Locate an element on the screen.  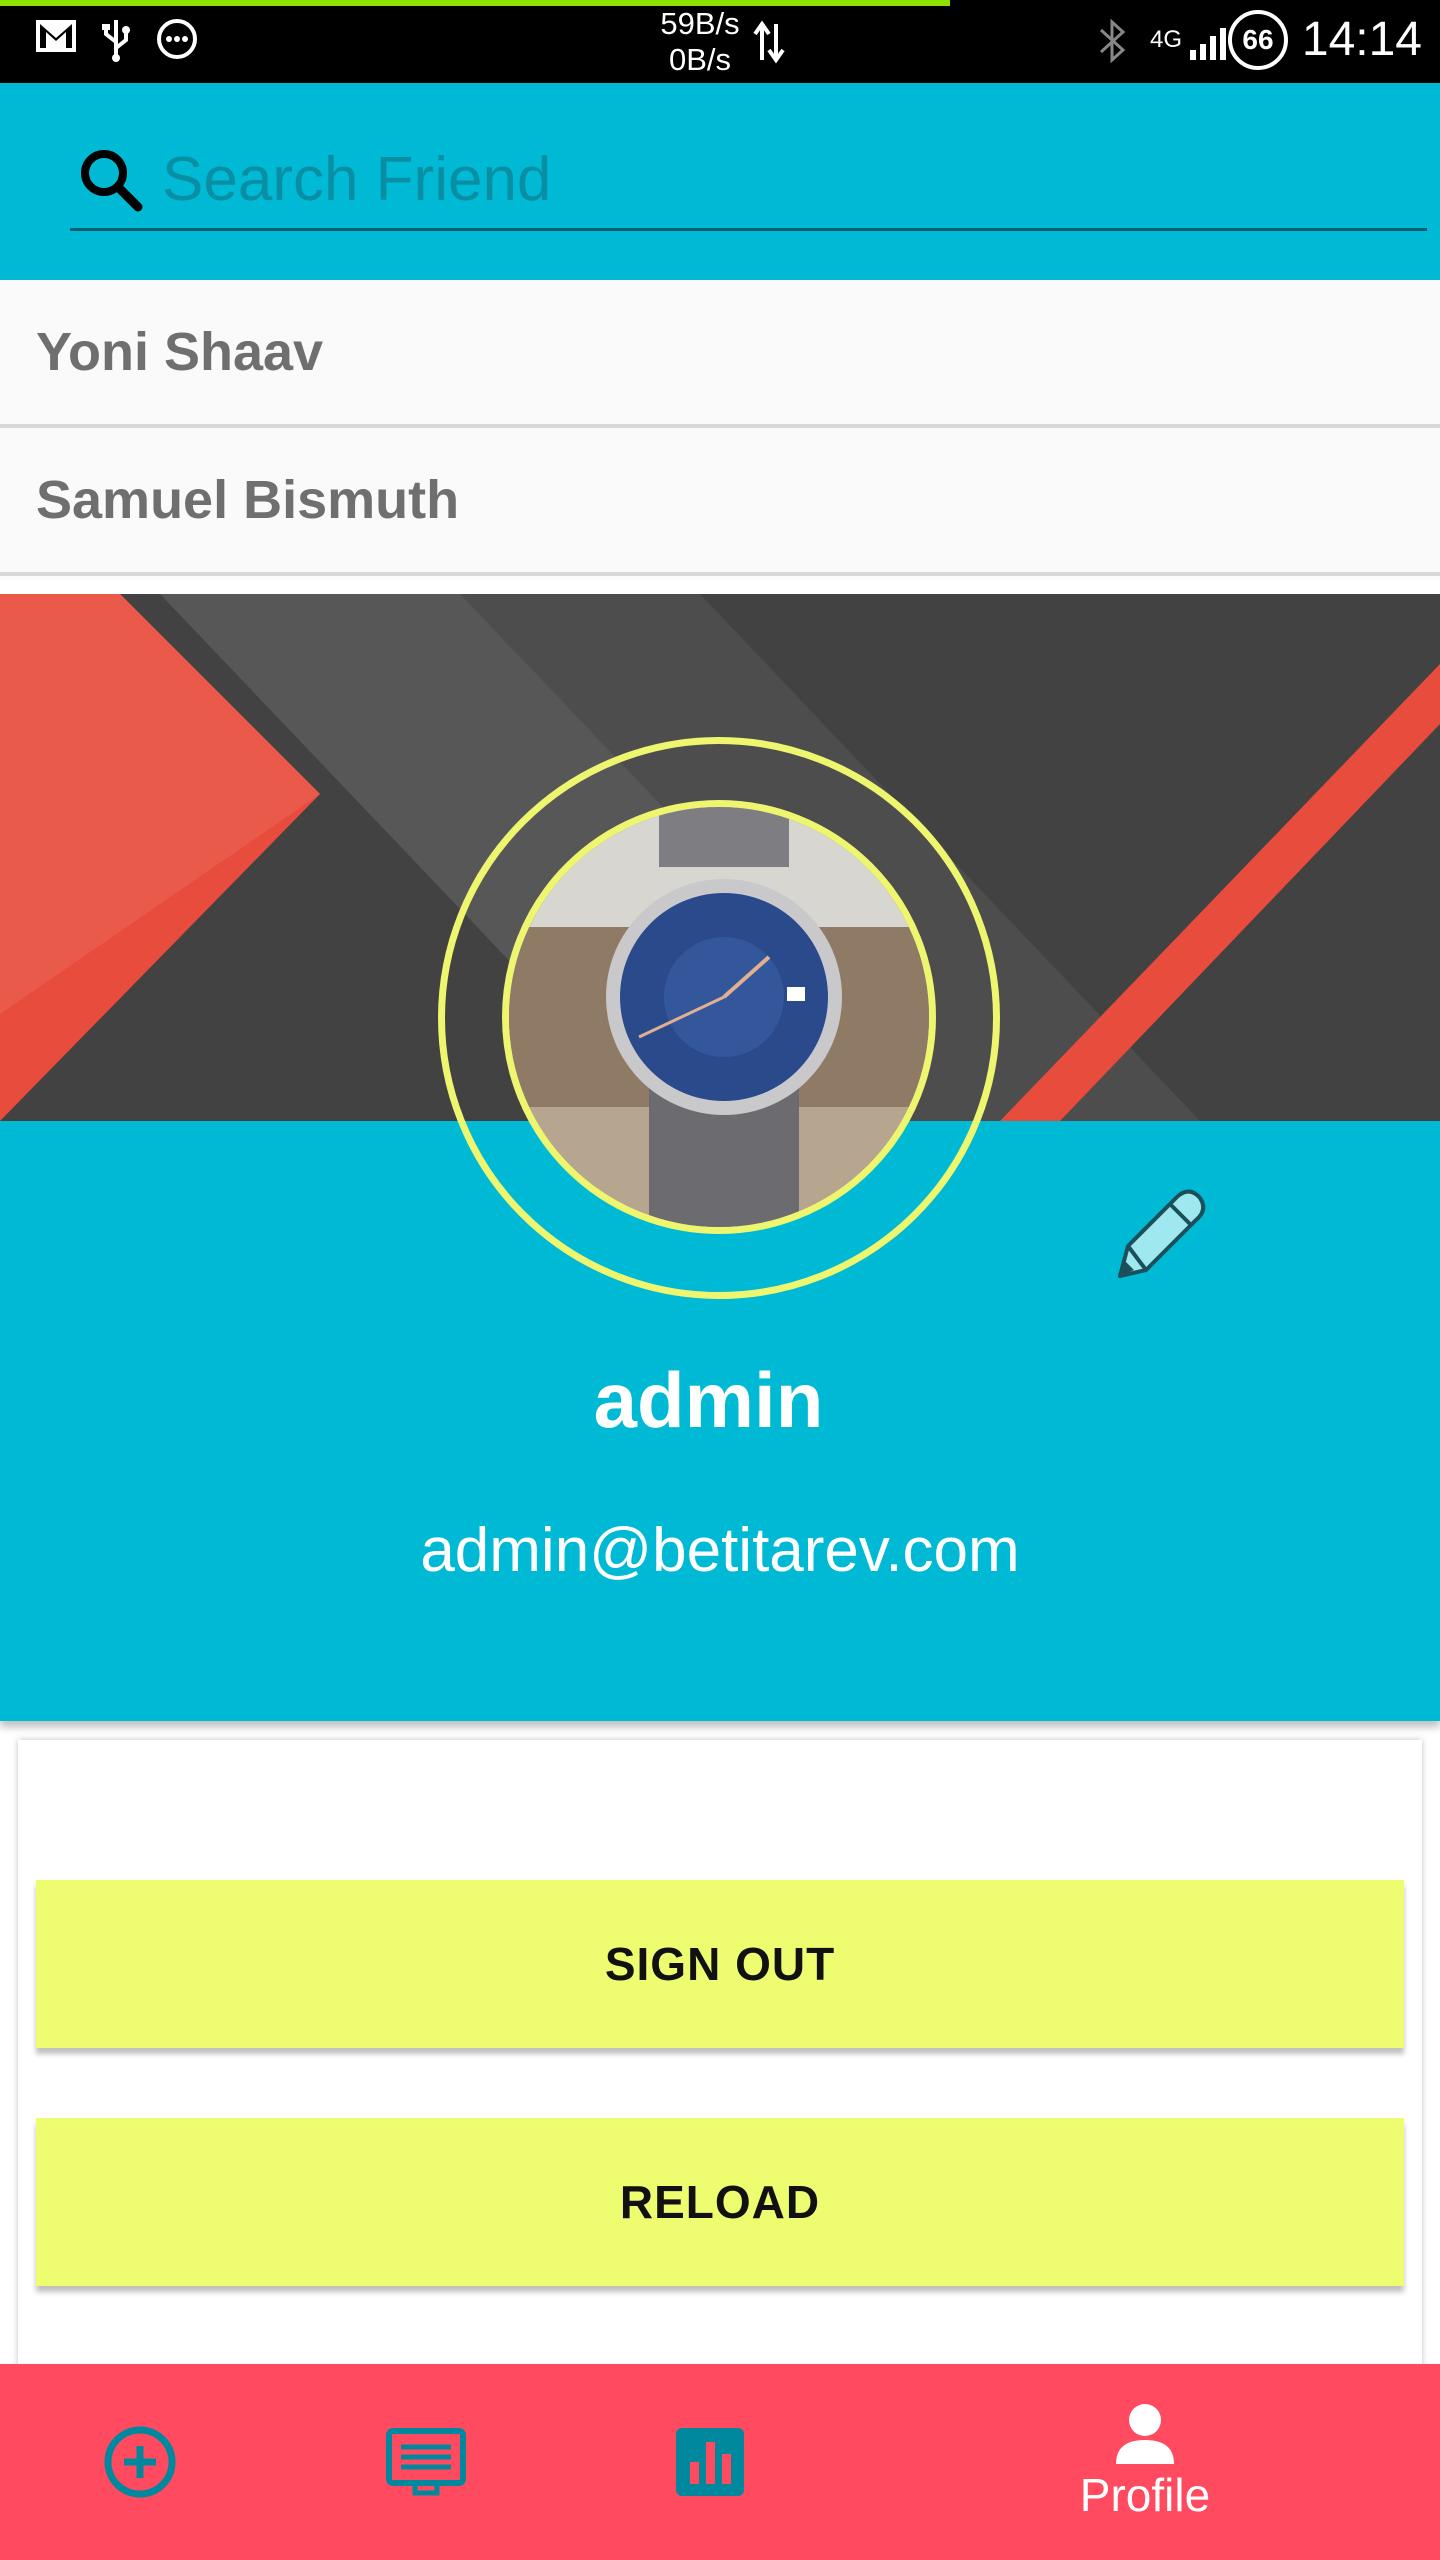
list-item: Yoni Shaav is located at coordinates (720, 354).